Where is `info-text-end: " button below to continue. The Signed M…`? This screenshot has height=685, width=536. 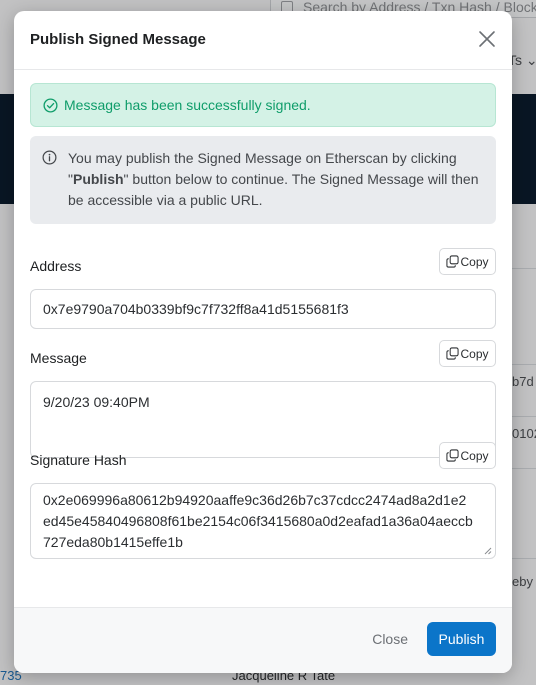 info-text-end: " button below to continue. The Signed M… is located at coordinates (273, 189).